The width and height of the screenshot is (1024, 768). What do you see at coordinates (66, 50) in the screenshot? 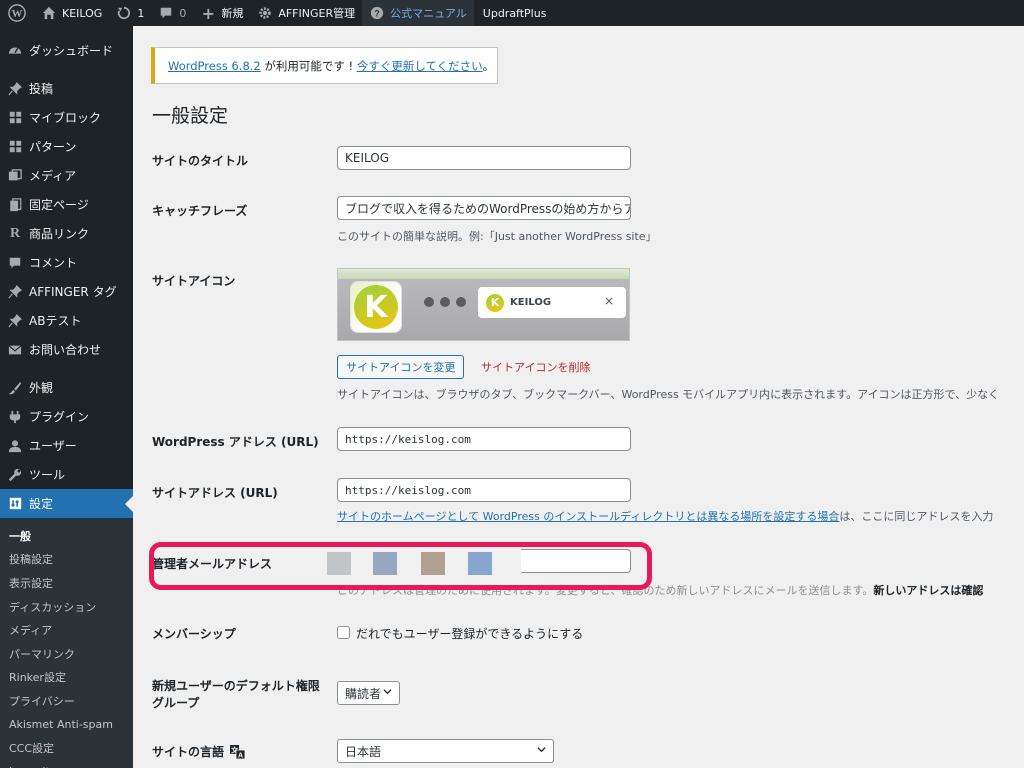
I see `menu-dashboard: ダッシュボード` at bounding box center [66, 50].